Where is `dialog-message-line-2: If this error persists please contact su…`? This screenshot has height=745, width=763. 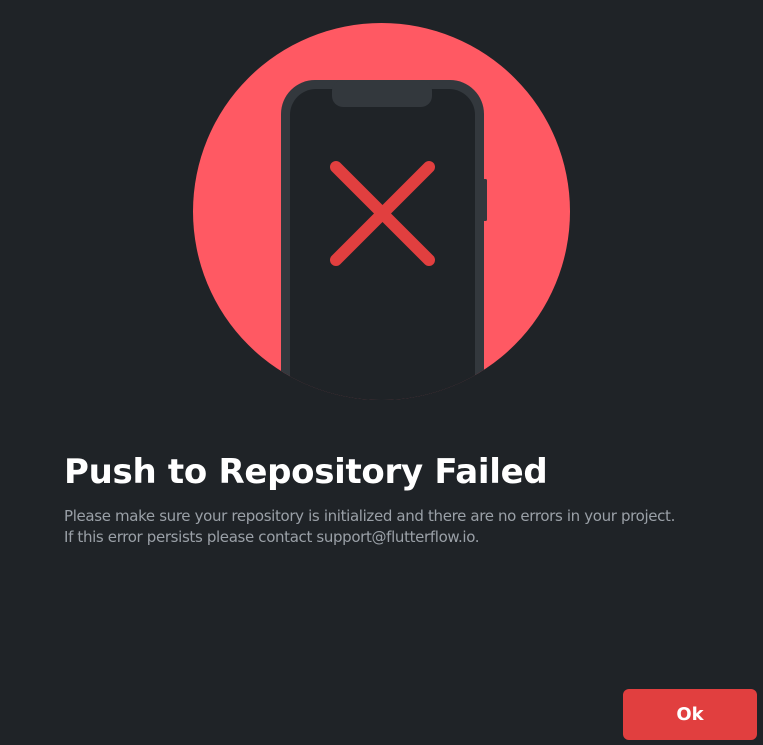
dialog-message-line-2: If this error persists please contact su… is located at coordinates (272, 537).